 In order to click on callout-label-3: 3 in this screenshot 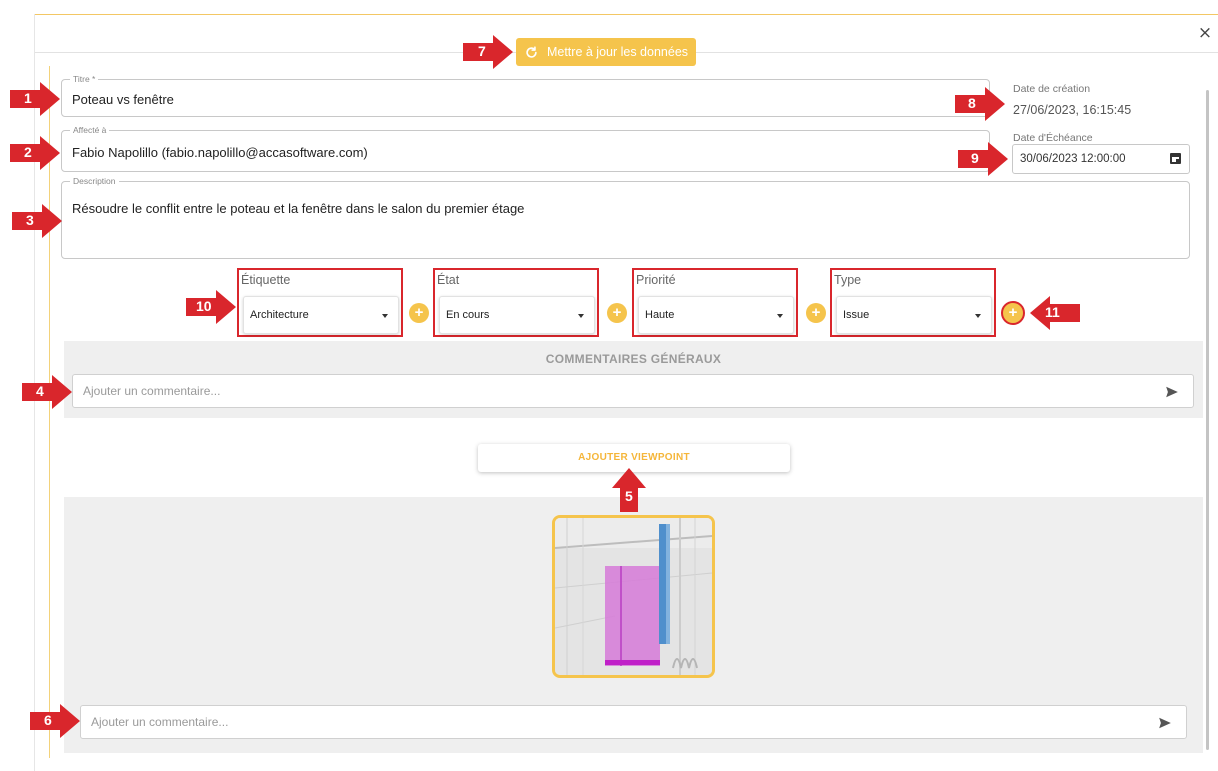, I will do `click(30, 220)`.